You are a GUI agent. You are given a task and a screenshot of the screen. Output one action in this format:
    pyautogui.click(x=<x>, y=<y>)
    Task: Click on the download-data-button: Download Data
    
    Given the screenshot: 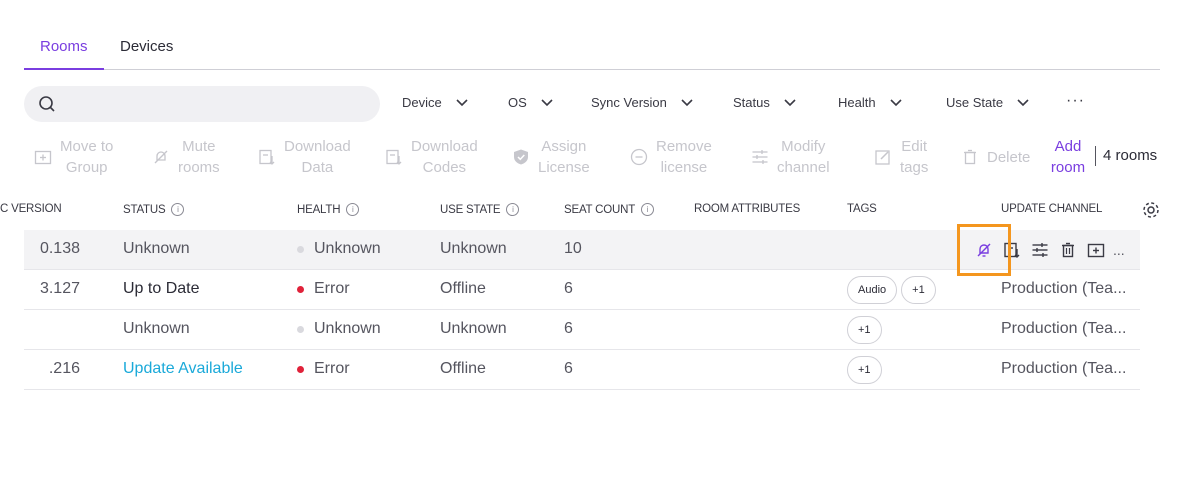 What is the action you would take?
    pyautogui.click(x=304, y=157)
    